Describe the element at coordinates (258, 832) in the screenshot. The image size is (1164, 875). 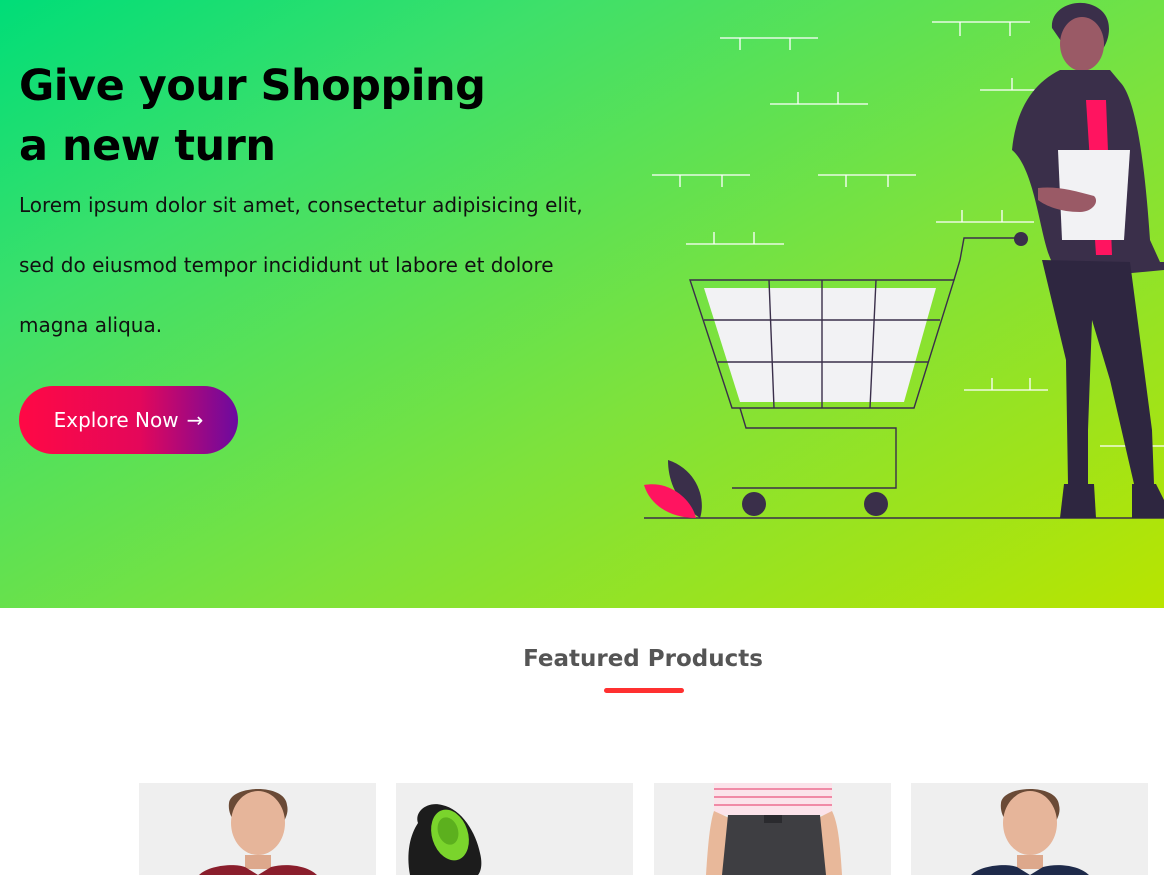
I see `product-image-man-portrait` at that location.